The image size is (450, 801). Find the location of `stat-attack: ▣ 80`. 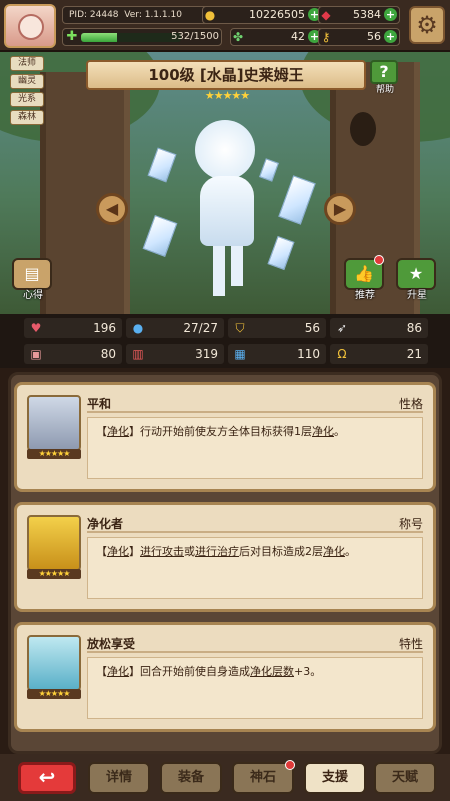

stat-attack: ▣ 80 is located at coordinates (73, 354).